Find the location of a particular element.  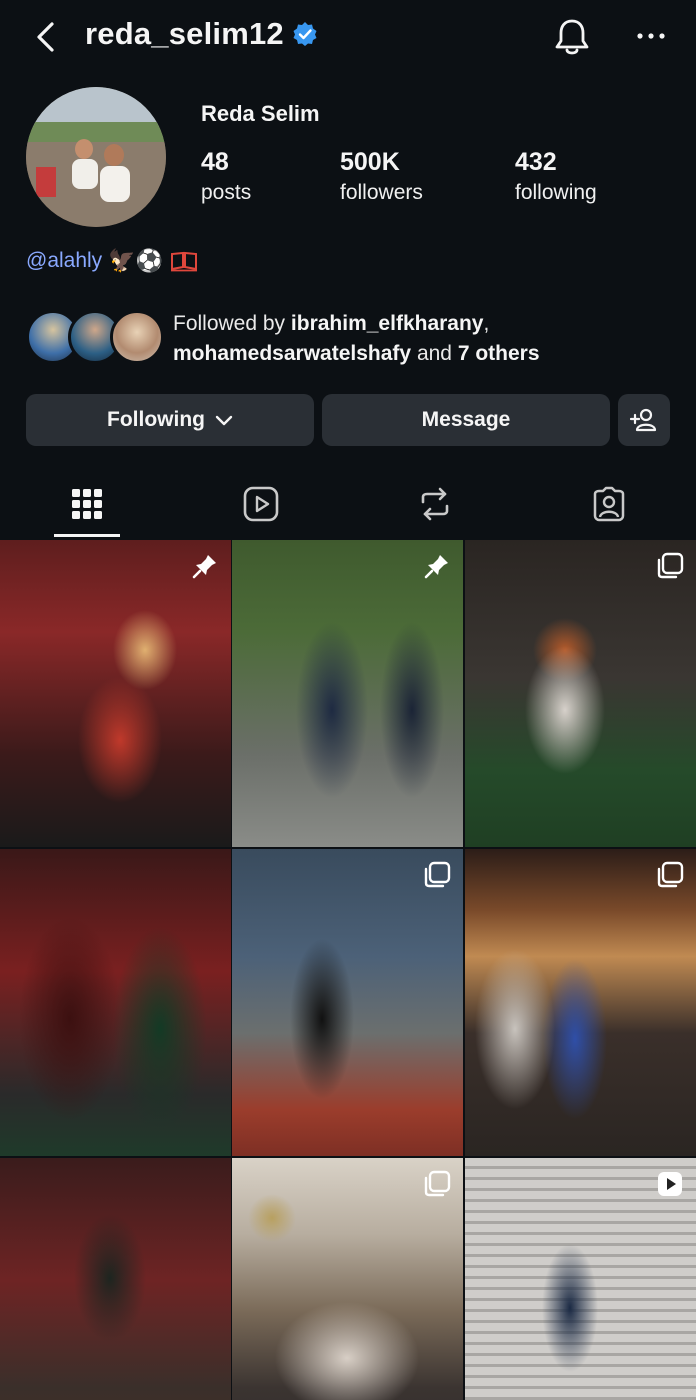

bio-emojis: 🦅⚽ is located at coordinates (135, 260).